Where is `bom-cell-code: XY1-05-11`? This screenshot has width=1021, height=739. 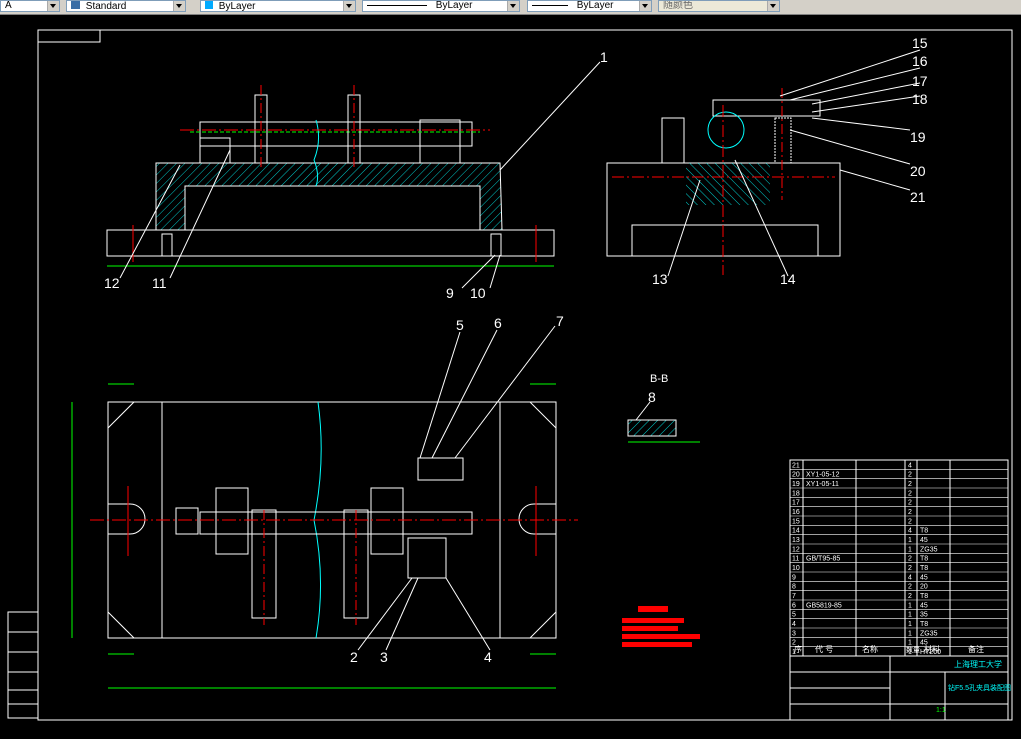
bom-cell-code: XY1-05-11 is located at coordinates (822, 484).